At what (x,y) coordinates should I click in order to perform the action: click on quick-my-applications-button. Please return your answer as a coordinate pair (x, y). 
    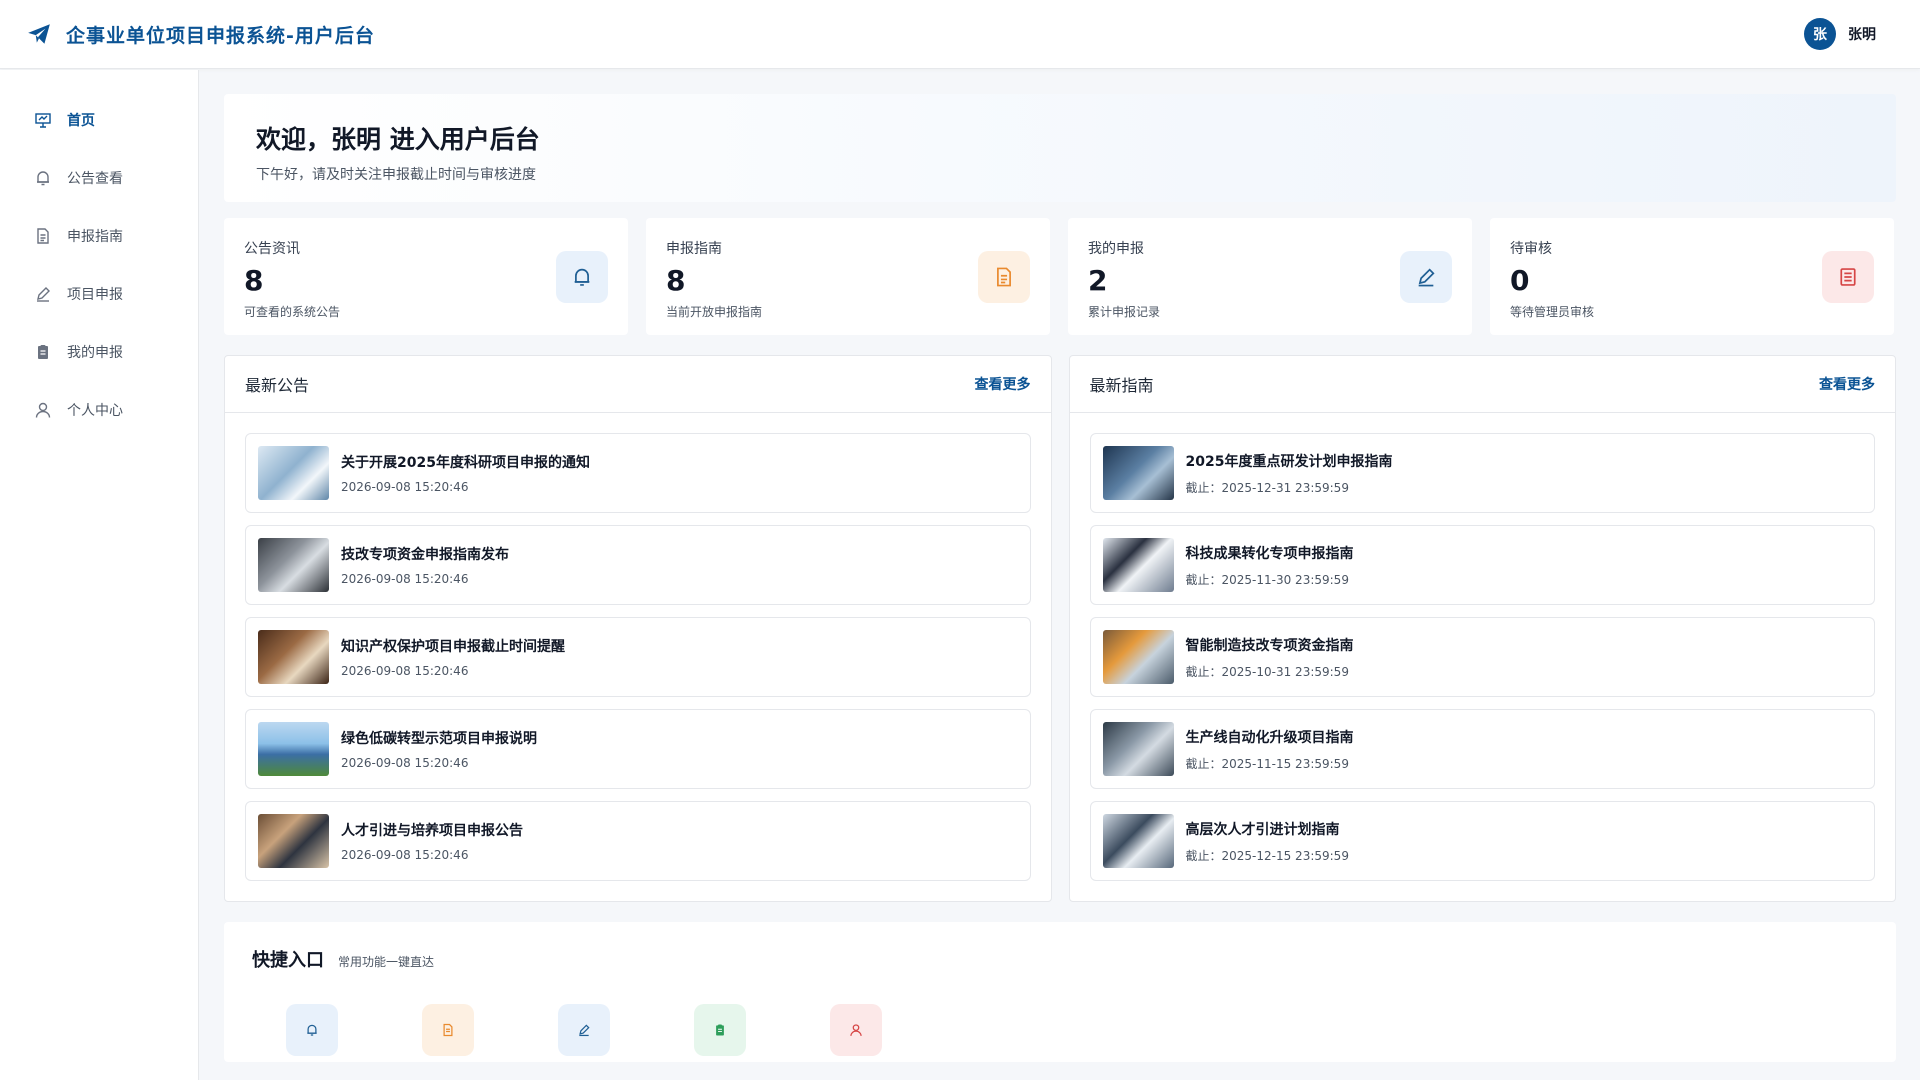
    Looking at the image, I should click on (720, 1030).